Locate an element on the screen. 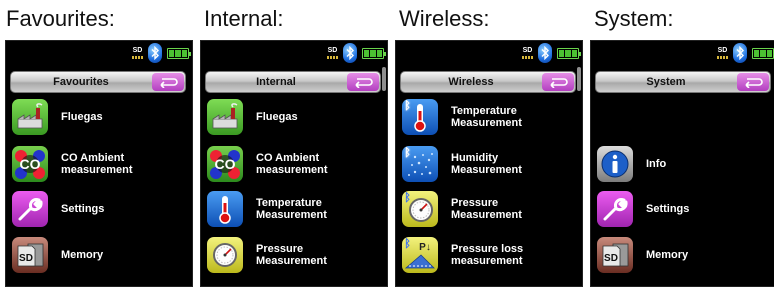 This screenshot has height=289, width=774. menu-item-wireless-pressure: ᛒ Pressure Measurement is located at coordinates (488, 209).